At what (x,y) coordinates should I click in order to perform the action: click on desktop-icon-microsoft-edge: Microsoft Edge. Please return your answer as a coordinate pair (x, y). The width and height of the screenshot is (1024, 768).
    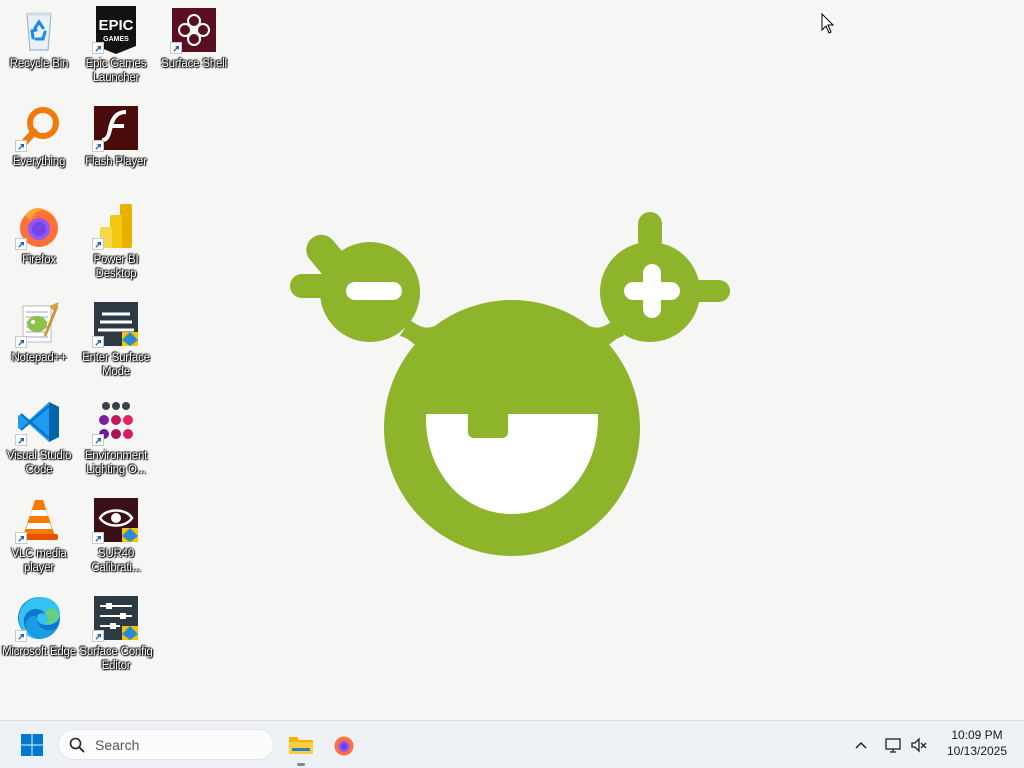
    Looking at the image, I should click on (39, 640).